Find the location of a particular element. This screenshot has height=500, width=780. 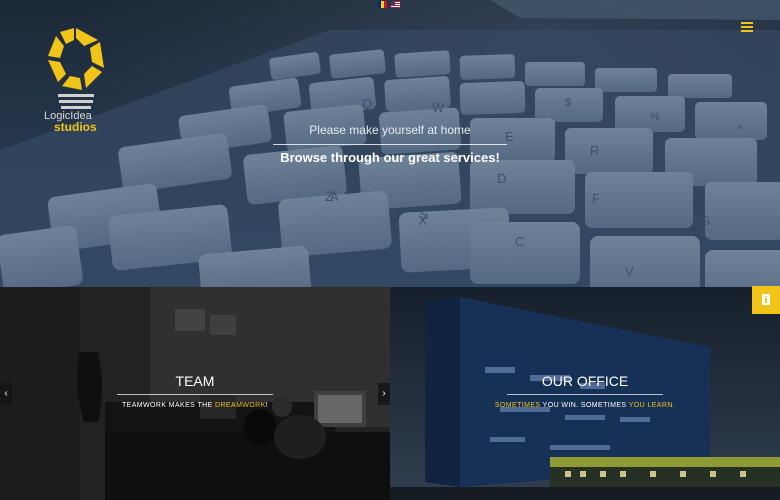

office-title: OUR OFFICE is located at coordinates (585, 381).